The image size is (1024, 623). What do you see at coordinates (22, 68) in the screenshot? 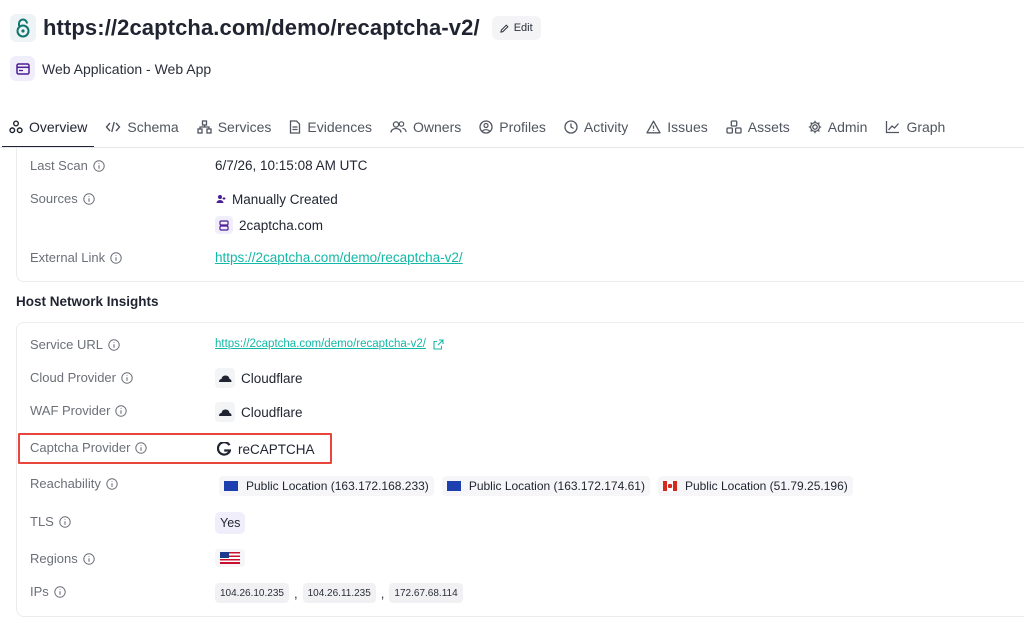
I see `web-app-icon` at bounding box center [22, 68].